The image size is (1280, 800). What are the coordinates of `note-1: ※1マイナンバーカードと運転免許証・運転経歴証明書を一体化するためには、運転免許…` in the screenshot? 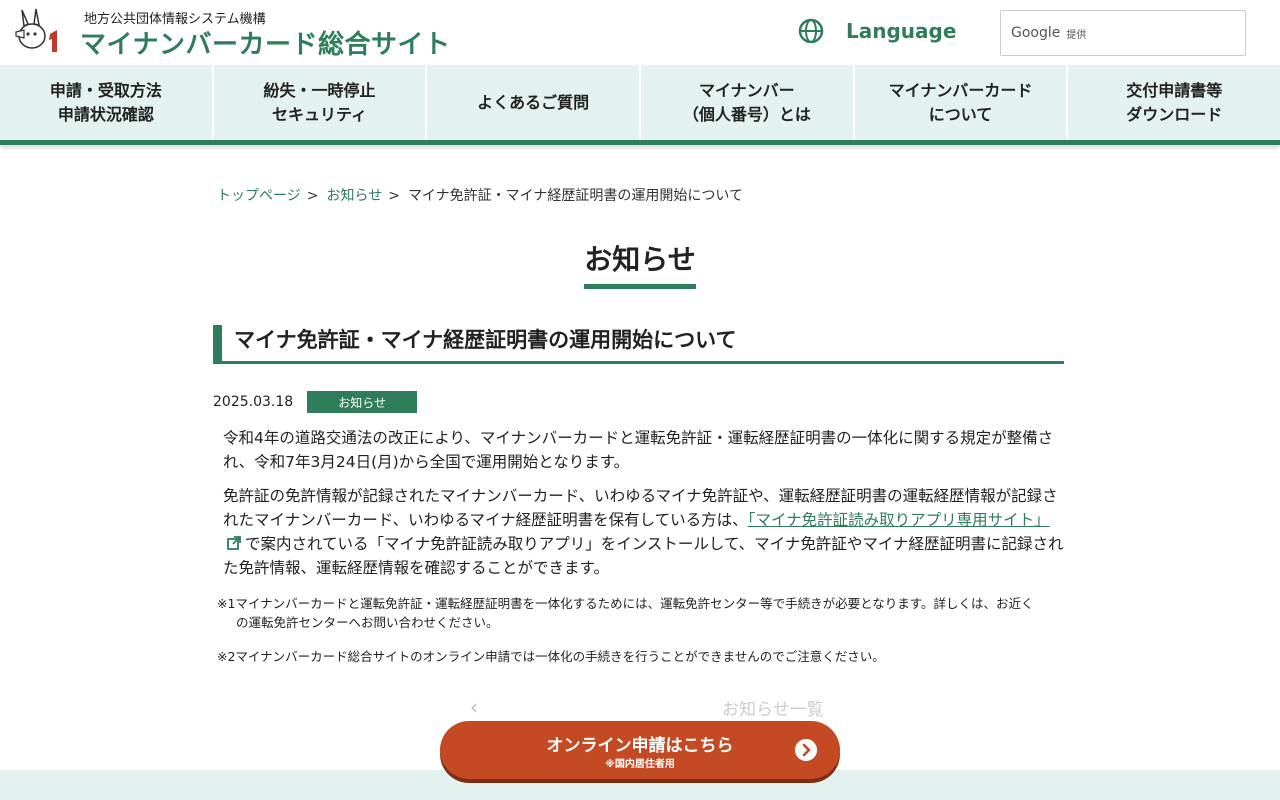 It's located at (642, 613).